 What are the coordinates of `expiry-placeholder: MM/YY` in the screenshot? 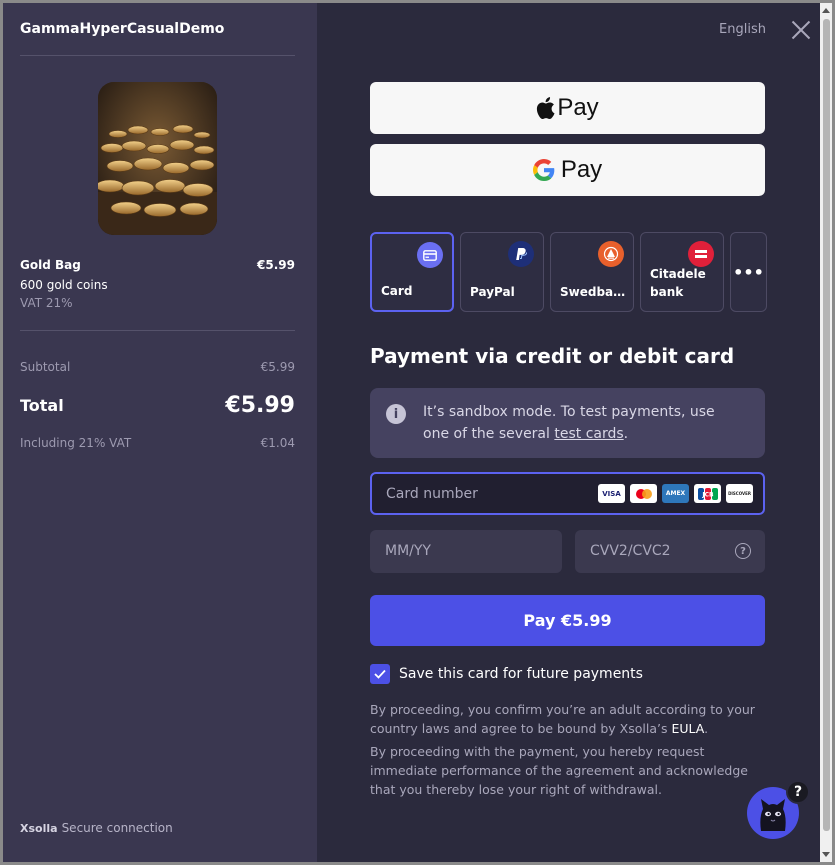 It's located at (408, 551).